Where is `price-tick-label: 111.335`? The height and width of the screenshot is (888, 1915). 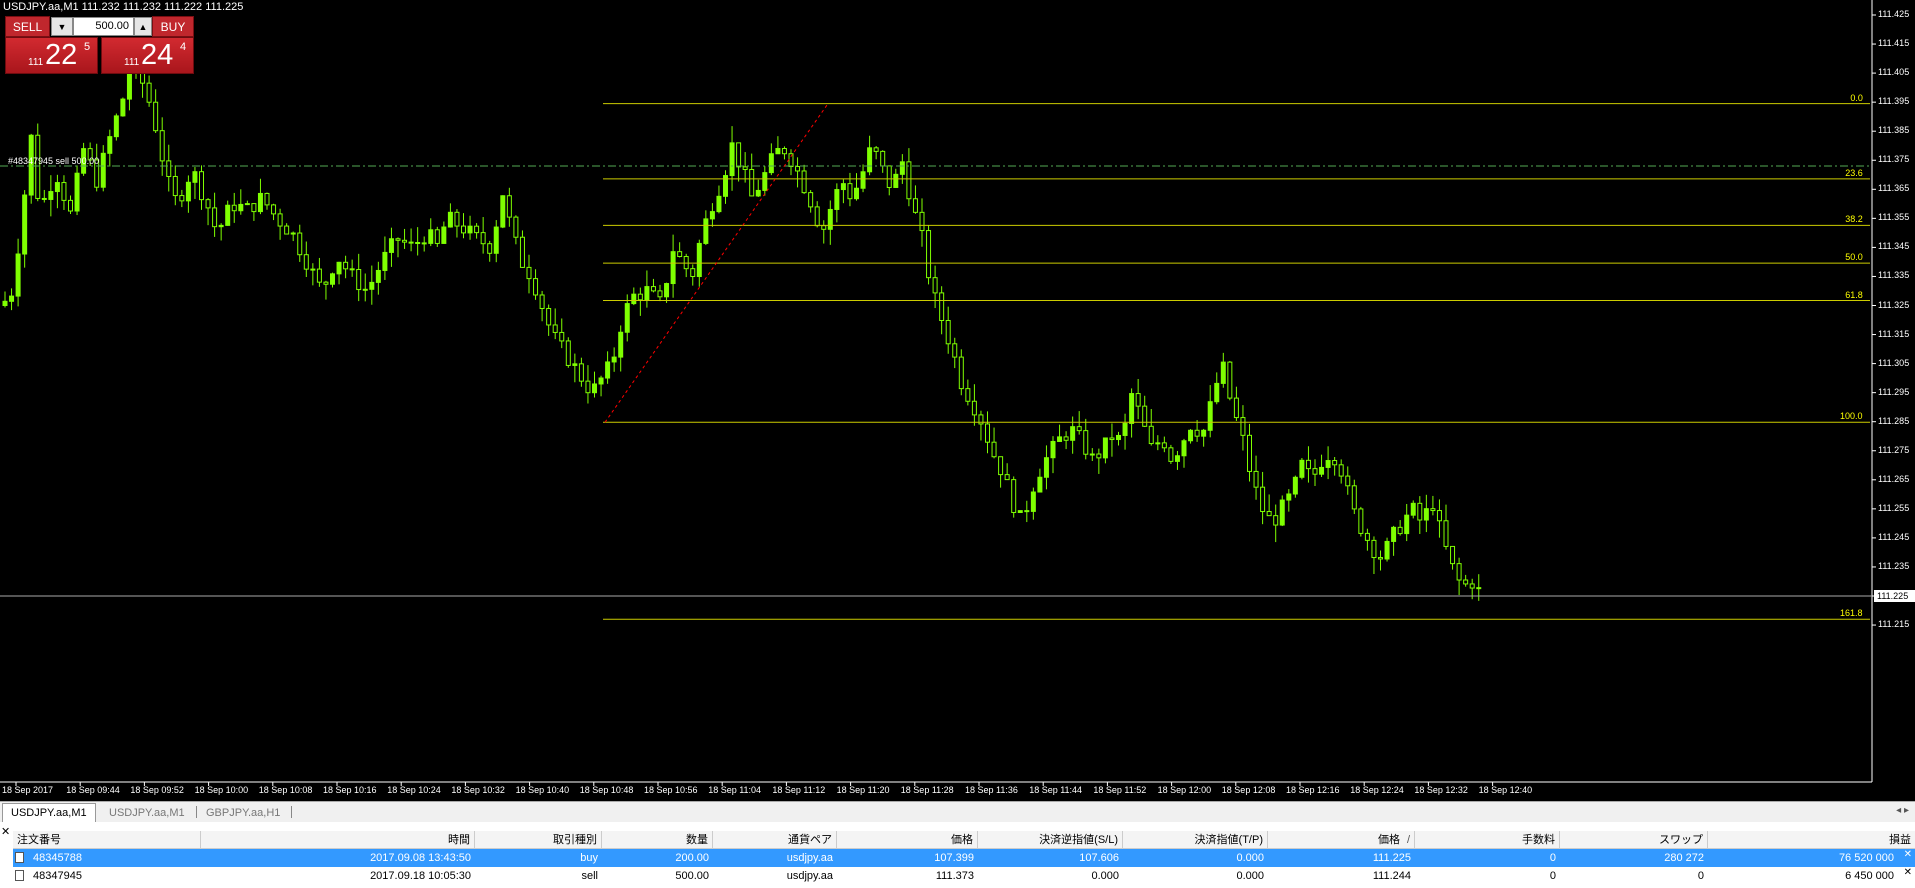
price-tick-label: 111.335 is located at coordinates (1894, 275).